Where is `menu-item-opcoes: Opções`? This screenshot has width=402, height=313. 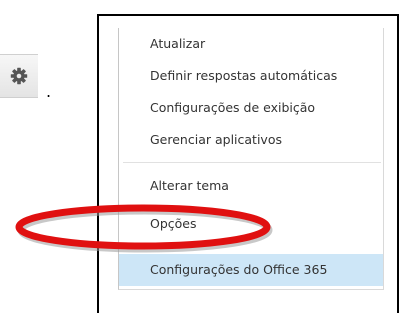
menu-item-opcoes: Opções is located at coordinates (251, 224).